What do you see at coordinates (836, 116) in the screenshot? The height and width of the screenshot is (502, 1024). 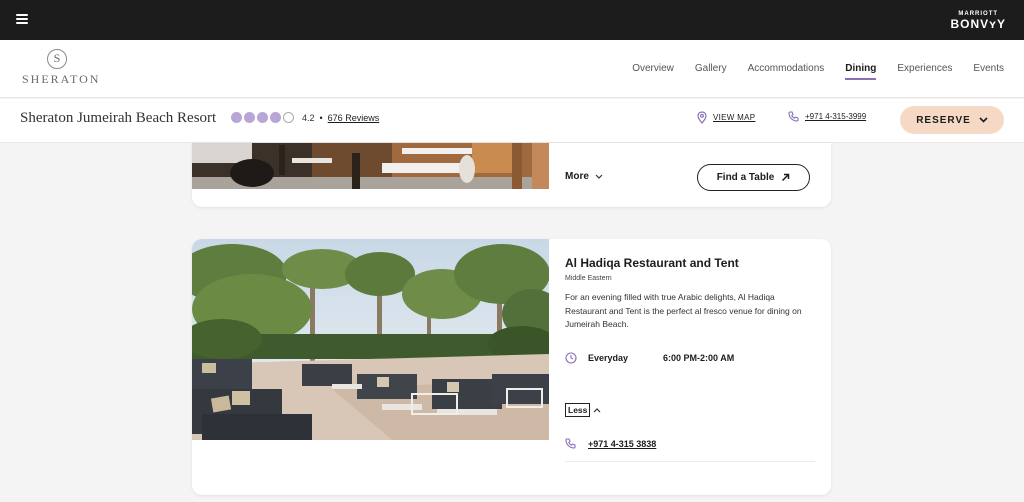 I see `property-phone-number: +971 4-315-3999` at bounding box center [836, 116].